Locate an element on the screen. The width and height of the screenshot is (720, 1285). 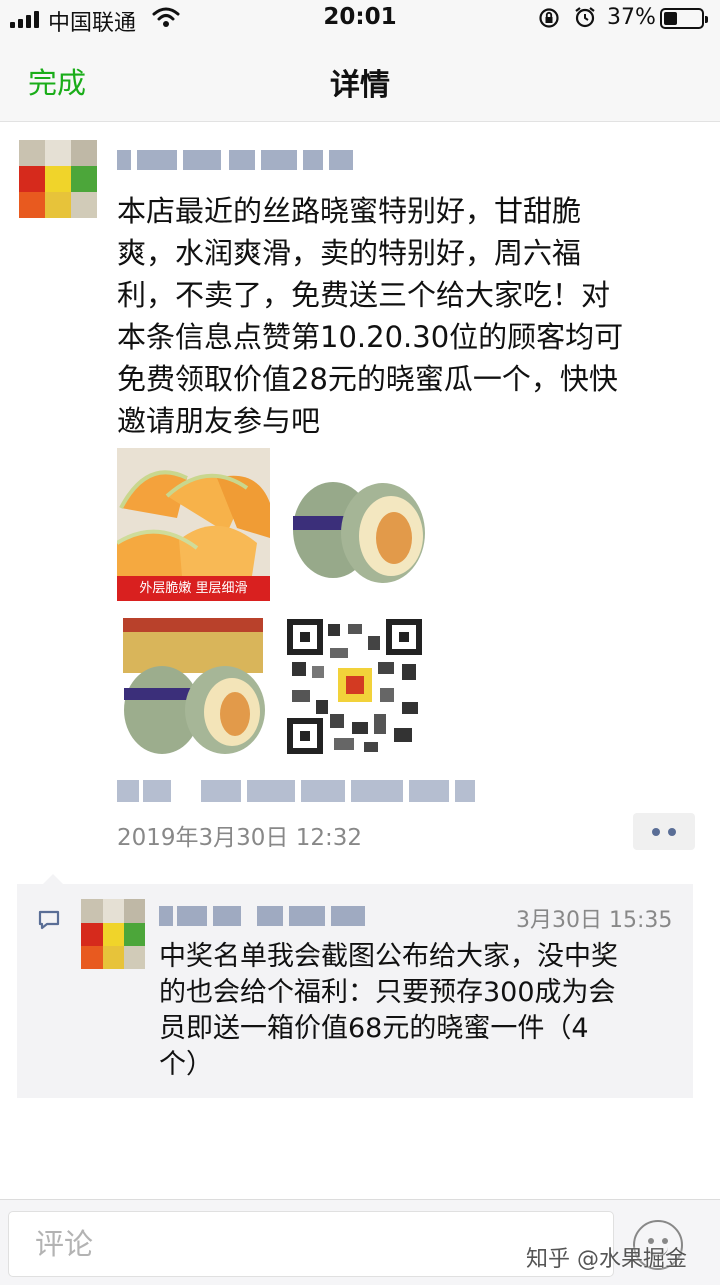
rotation-lock-icon is located at coordinates (549, 18).